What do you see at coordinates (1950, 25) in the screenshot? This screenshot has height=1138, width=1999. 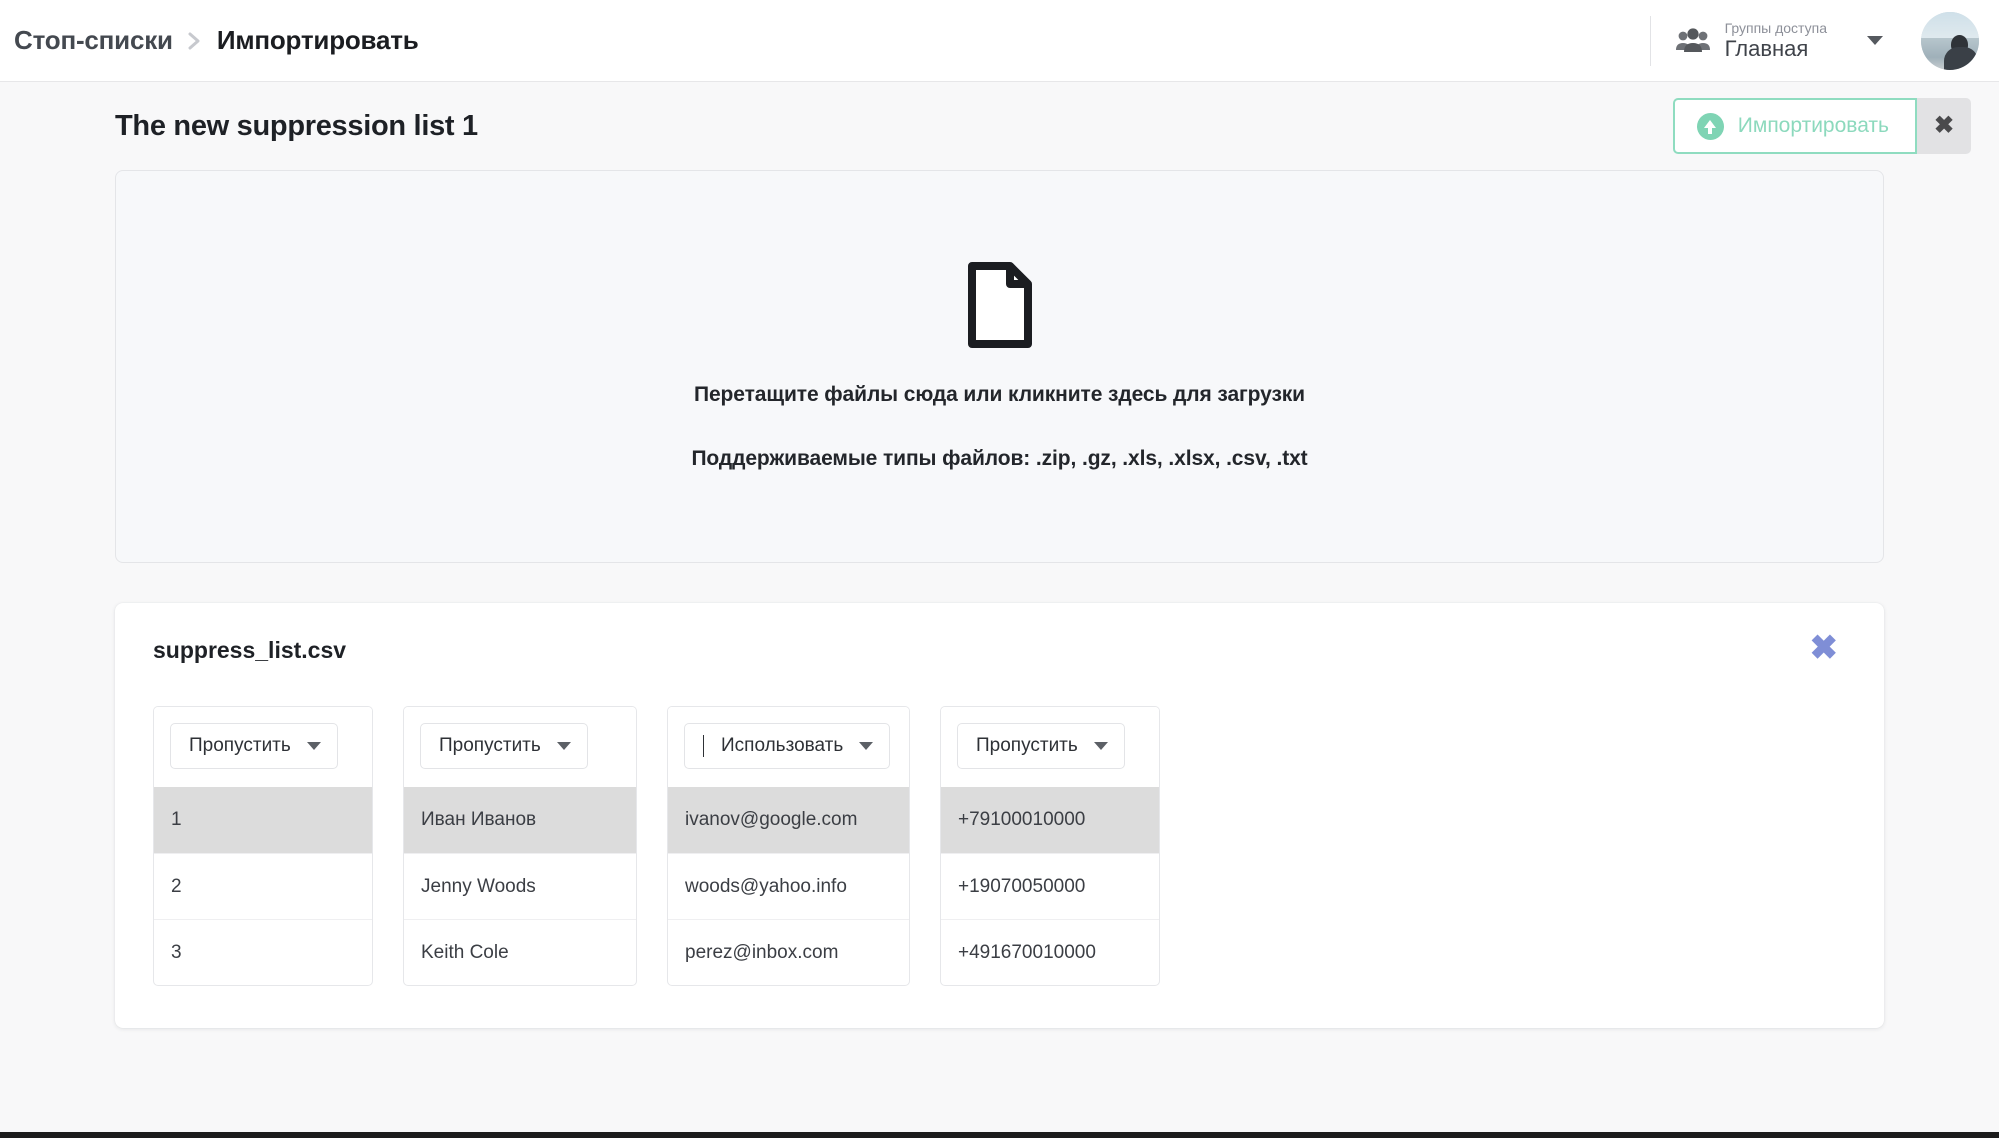 I see `avatar-sky` at bounding box center [1950, 25].